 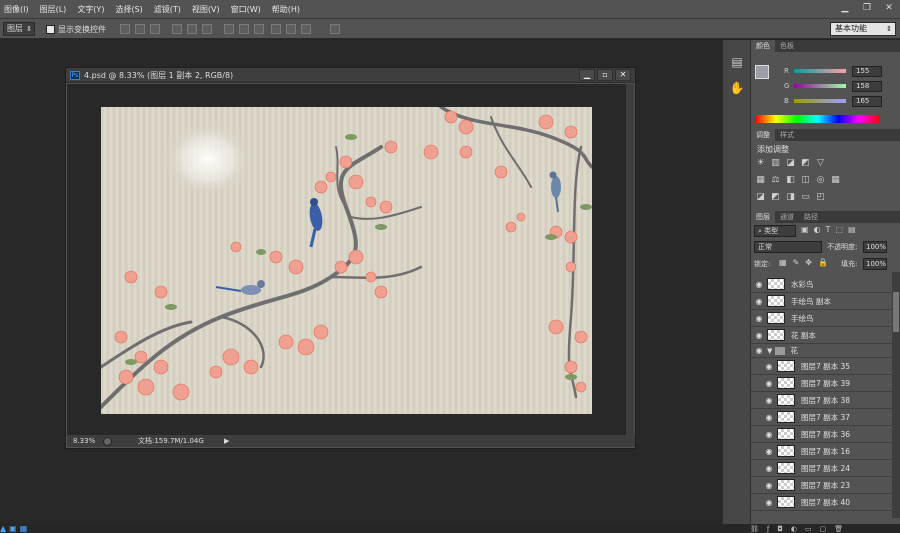 I want to click on layers-scrollbar, so click(x=896, y=395).